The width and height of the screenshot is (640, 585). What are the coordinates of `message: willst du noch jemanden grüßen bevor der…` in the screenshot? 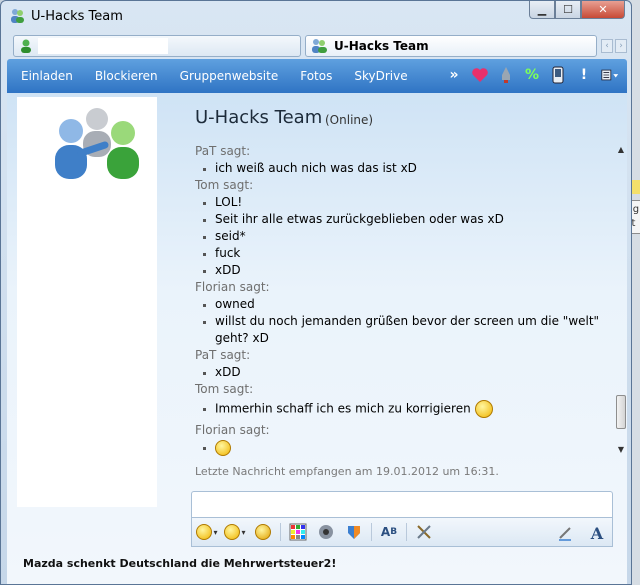 It's located at (401, 330).